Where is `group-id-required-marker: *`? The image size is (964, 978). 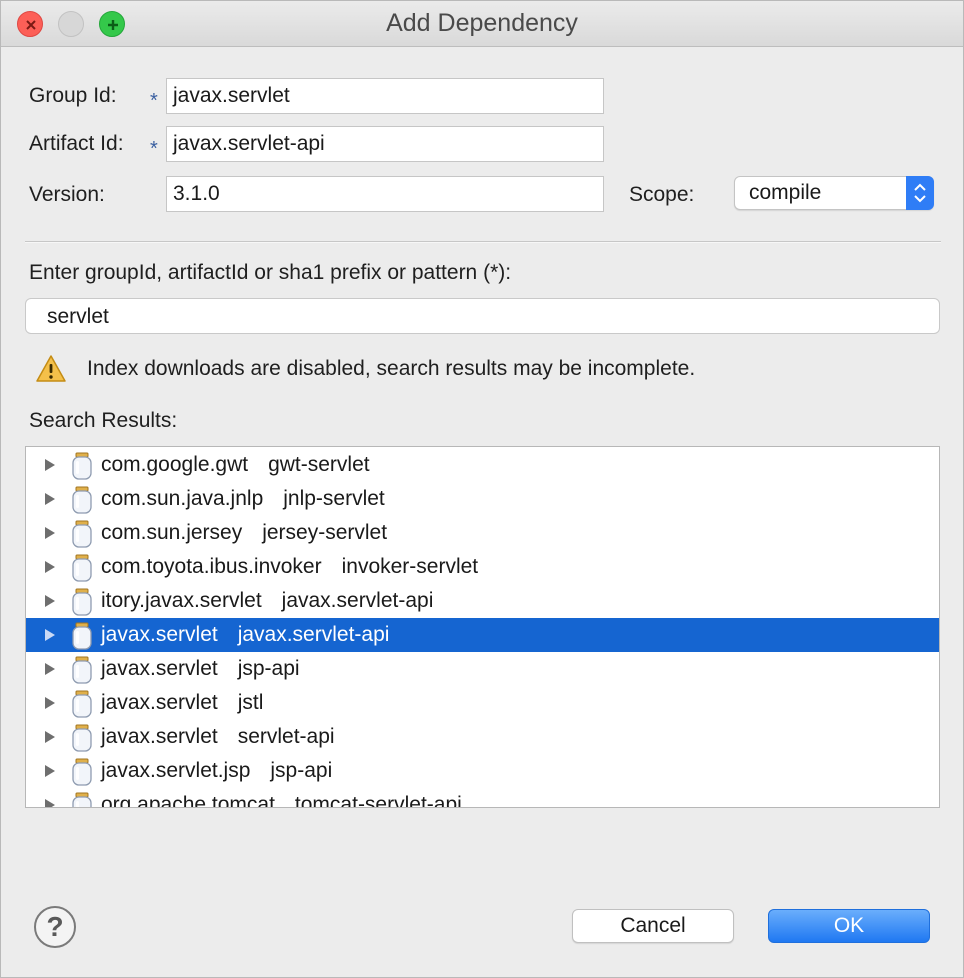
group-id-required-marker: * is located at coordinates (154, 101).